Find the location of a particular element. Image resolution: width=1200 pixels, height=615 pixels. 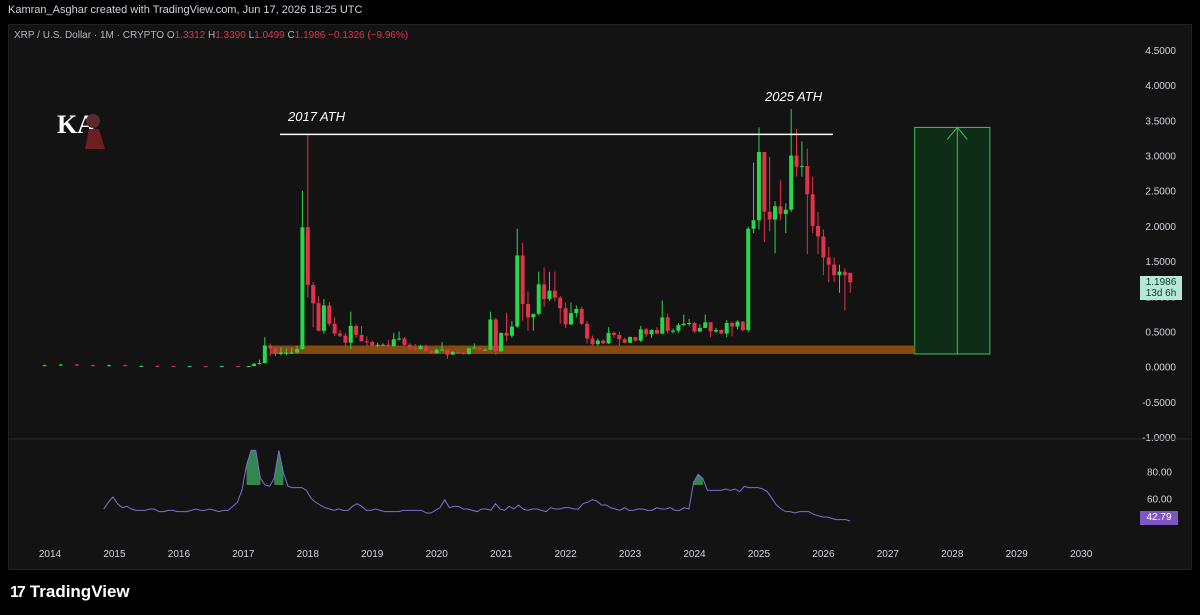

tradingview-brand: TradingView is located at coordinates (79, 591).